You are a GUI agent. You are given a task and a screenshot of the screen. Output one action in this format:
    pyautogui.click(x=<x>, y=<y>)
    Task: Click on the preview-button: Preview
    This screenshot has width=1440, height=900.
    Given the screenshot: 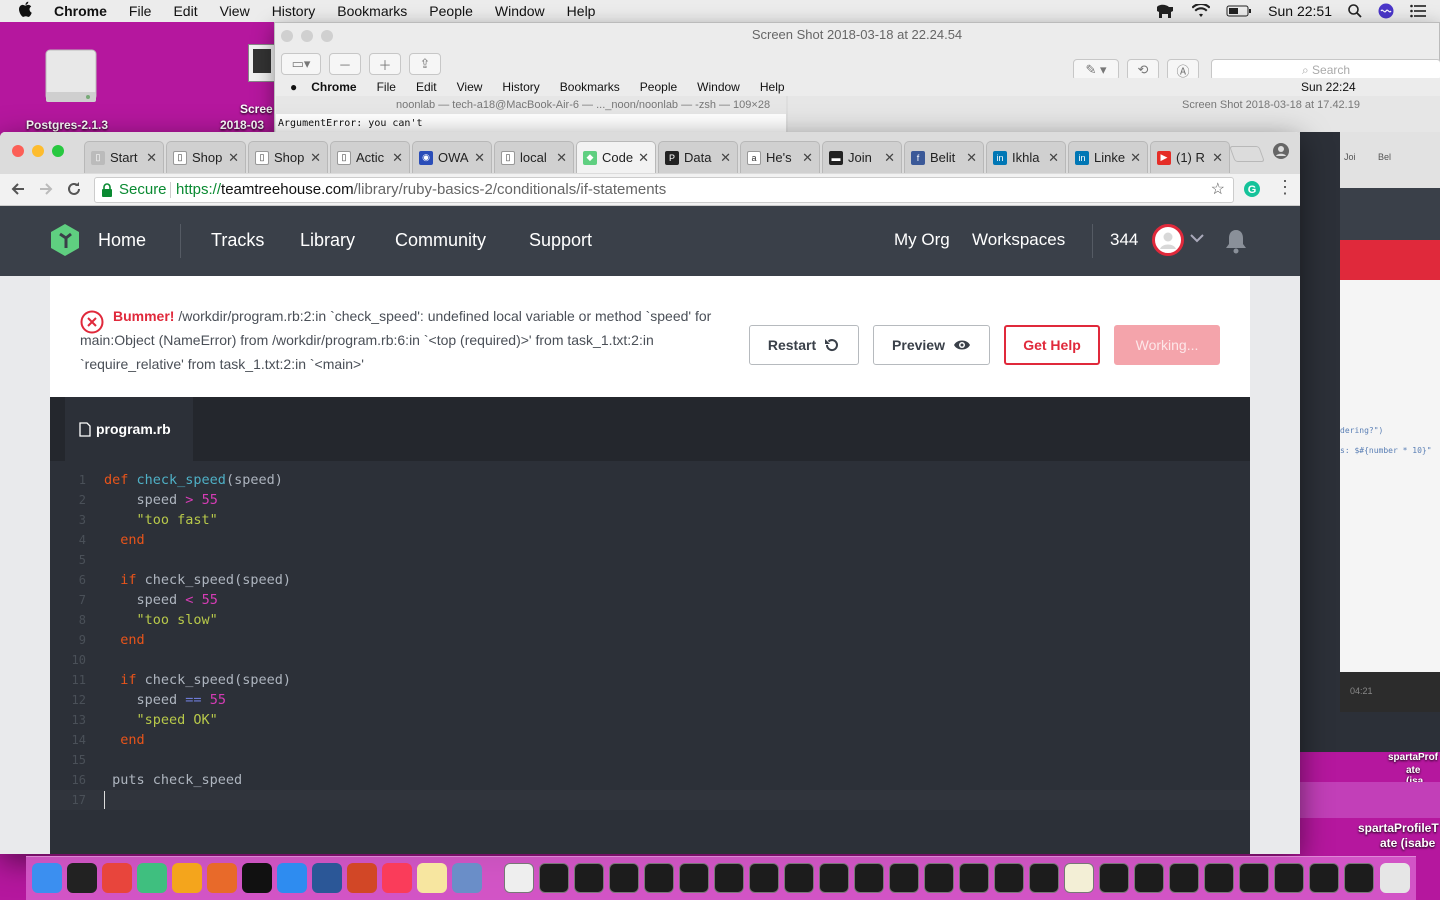 What is the action you would take?
    pyautogui.click(x=931, y=345)
    